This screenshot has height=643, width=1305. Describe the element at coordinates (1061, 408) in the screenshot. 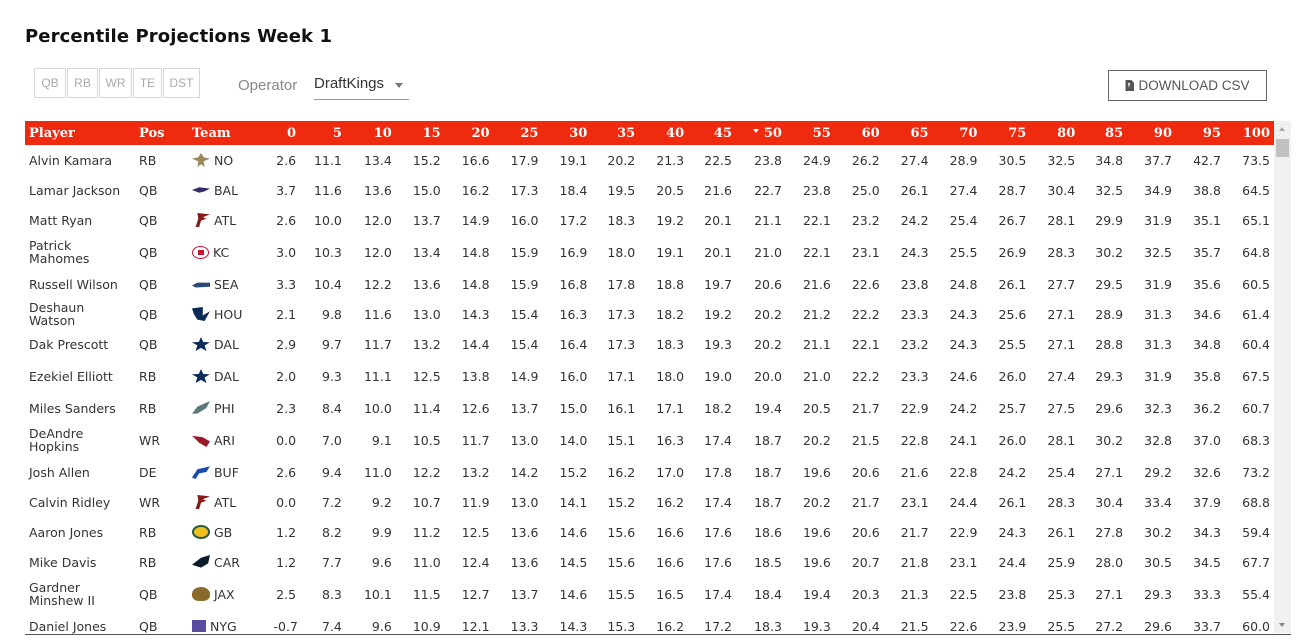

I see `percentile-value-80: 27.5` at that location.